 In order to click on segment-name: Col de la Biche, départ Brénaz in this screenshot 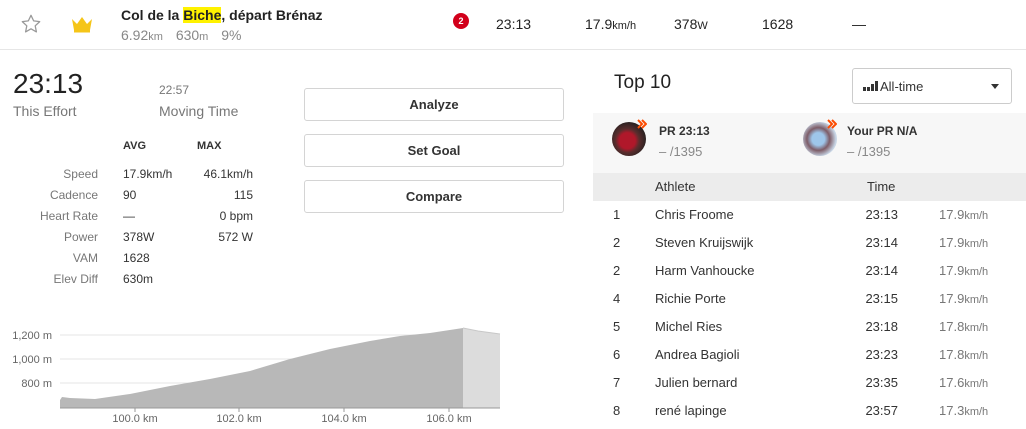, I will do `click(222, 15)`.